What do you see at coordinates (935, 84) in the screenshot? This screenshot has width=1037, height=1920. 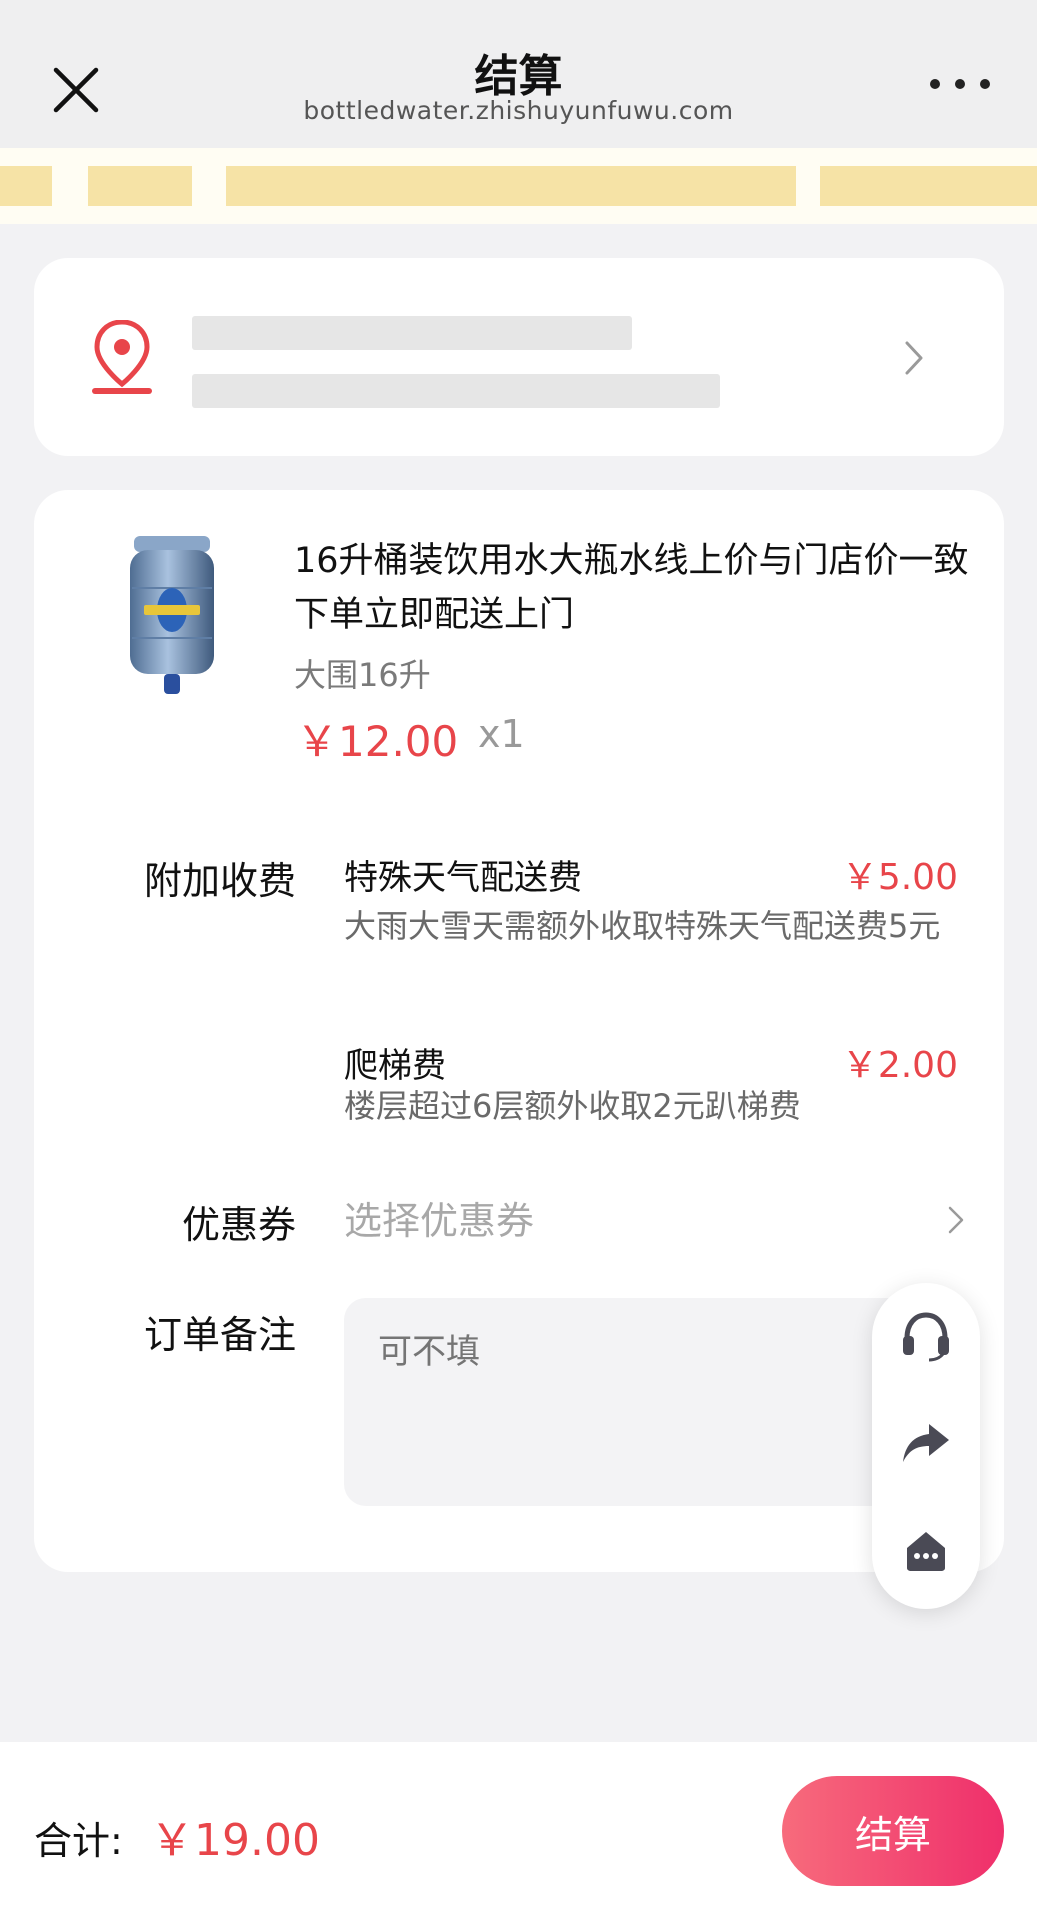 I see `more-dots-icon` at bounding box center [935, 84].